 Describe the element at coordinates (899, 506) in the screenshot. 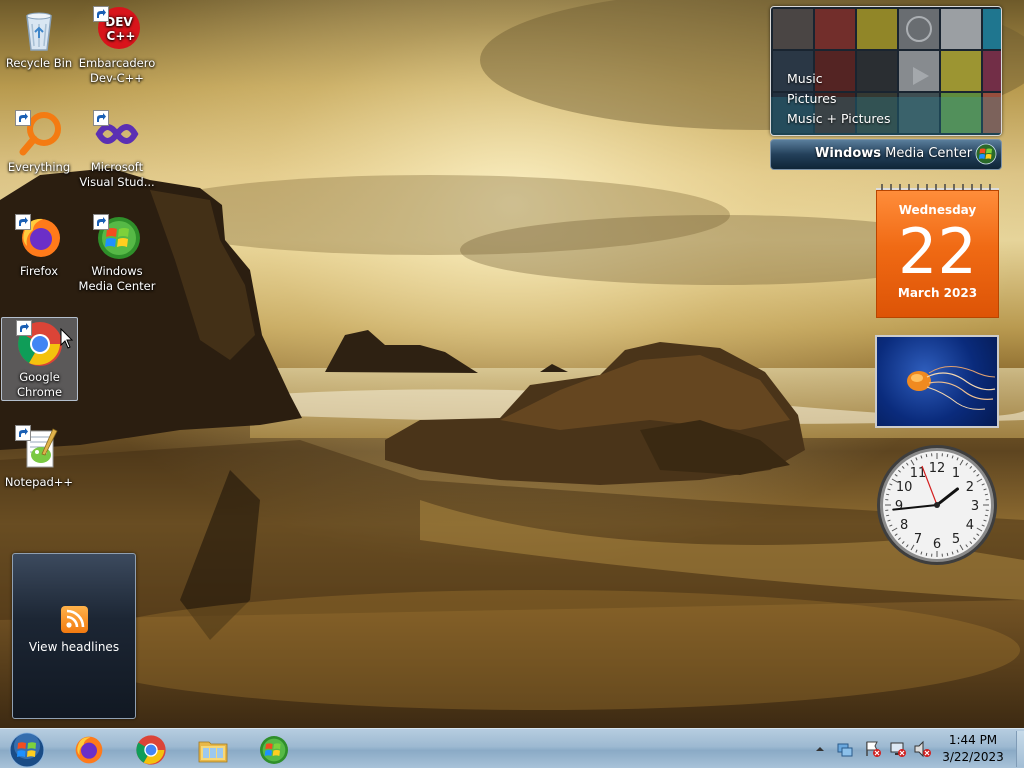

I see `clock-numeral: 9` at that location.